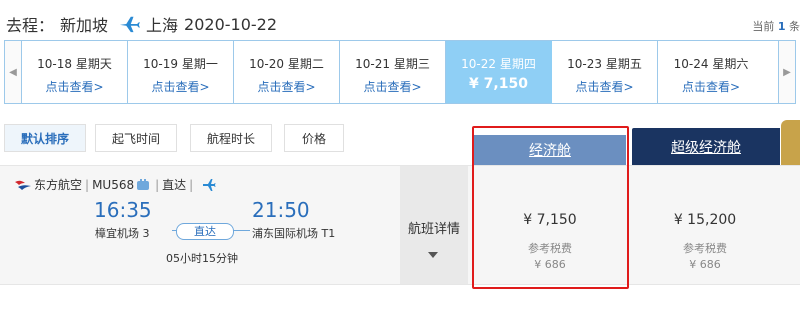 This screenshot has width=800, height=311. Describe the element at coordinates (498, 64) in the screenshot. I see `date-label: 10-22 星期四` at that location.